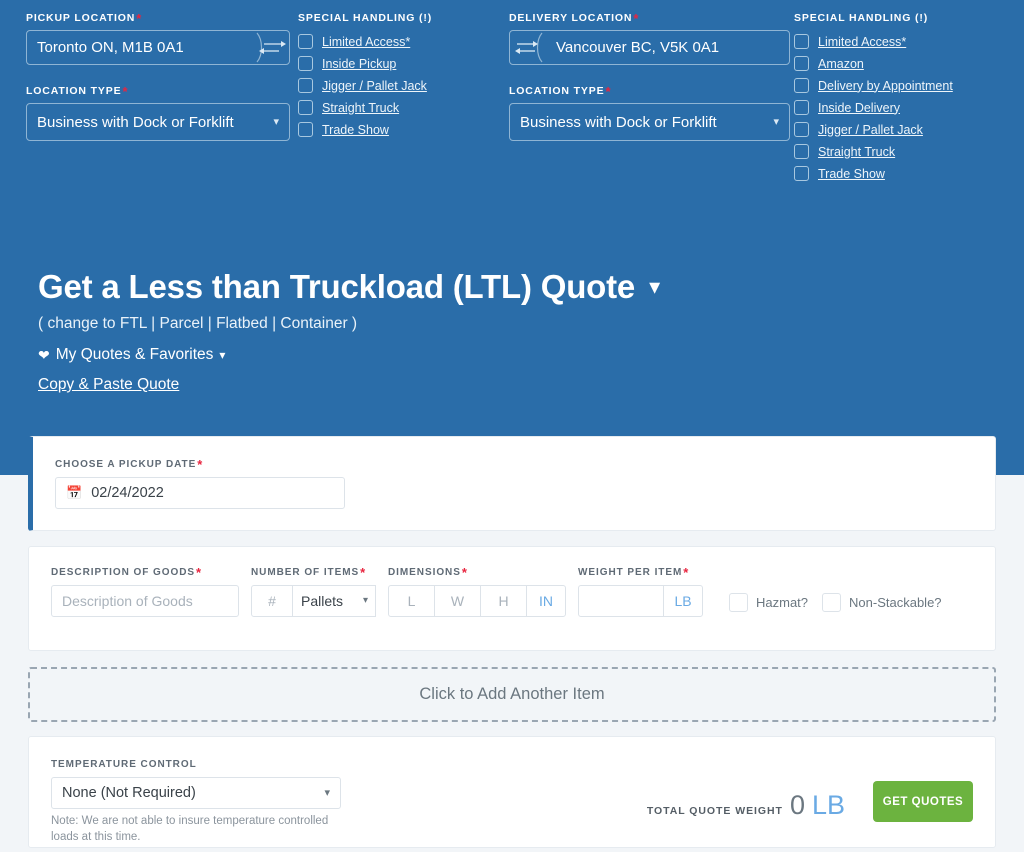 The image size is (1024, 852). I want to click on checkbox-label: Inside Delivery, so click(859, 108).